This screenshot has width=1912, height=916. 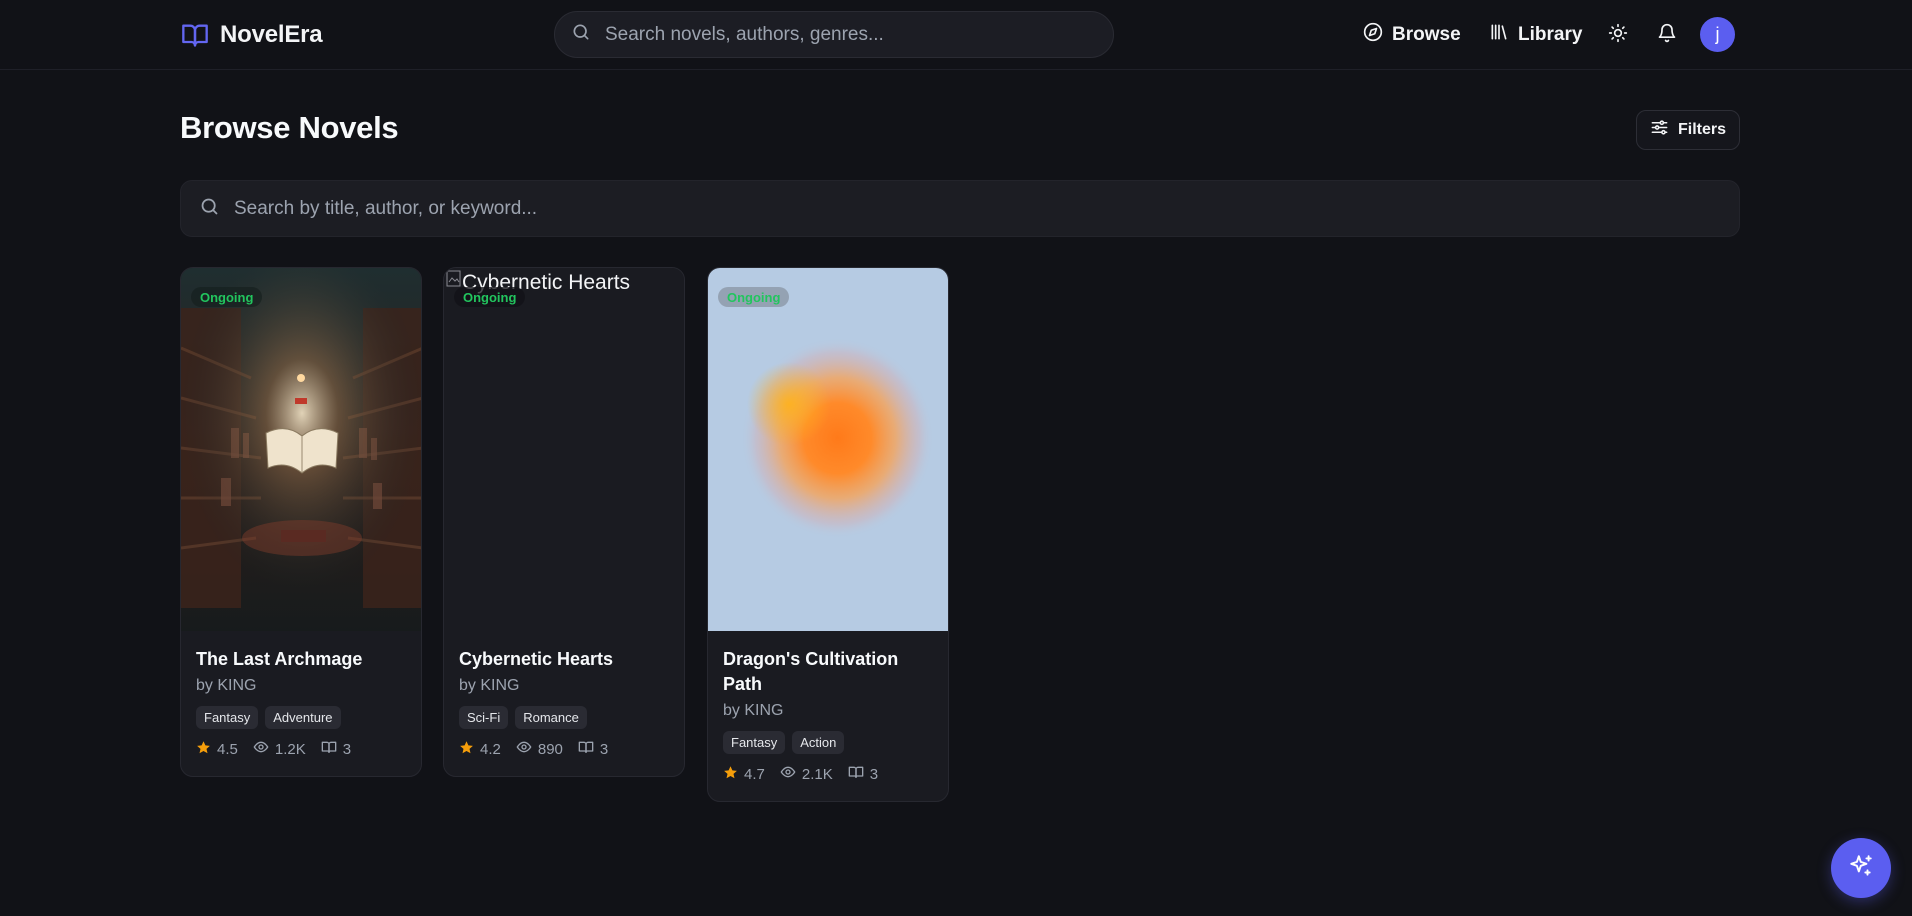 What do you see at coordinates (484, 717) in the screenshot?
I see `genre-tag: Sci-Fi` at bounding box center [484, 717].